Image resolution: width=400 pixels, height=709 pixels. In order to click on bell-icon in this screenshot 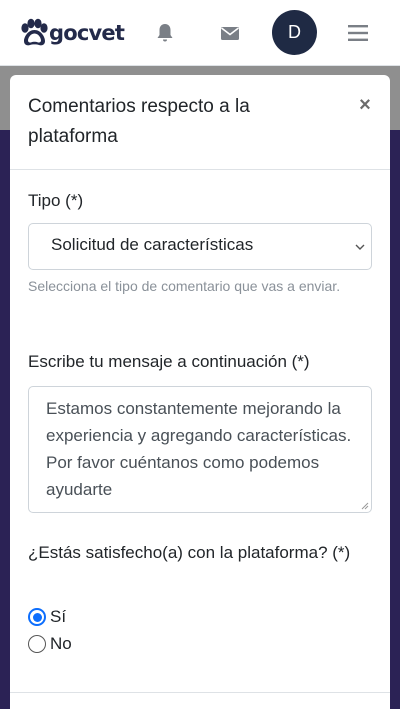, I will do `click(165, 33)`.